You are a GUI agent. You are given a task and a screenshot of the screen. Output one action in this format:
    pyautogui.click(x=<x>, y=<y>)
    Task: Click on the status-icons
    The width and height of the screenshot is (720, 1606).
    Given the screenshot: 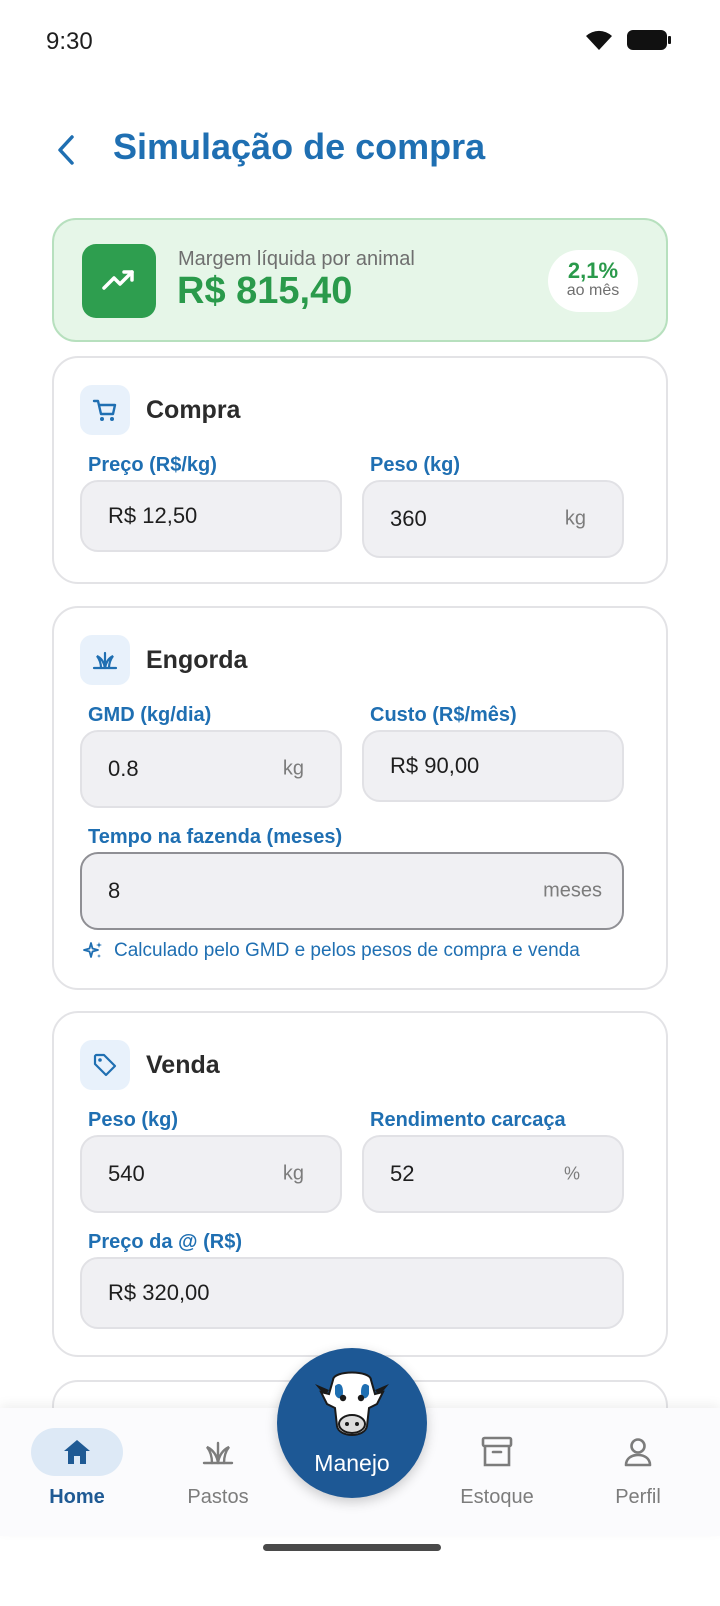 What is the action you would take?
    pyautogui.click(x=628, y=40)
    